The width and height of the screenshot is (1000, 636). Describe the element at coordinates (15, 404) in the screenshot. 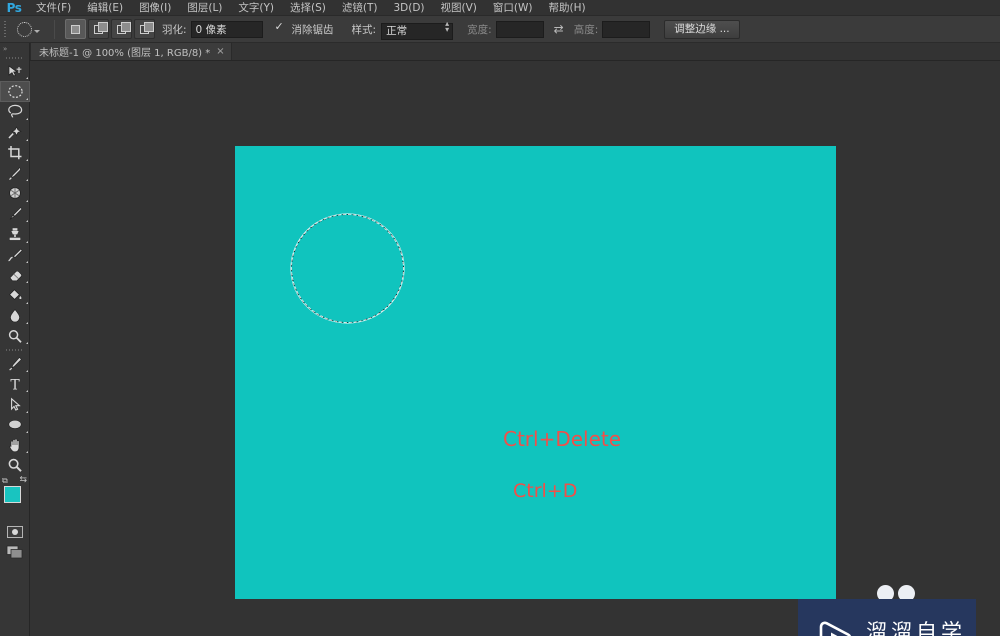

I see `path-selection-tool` at that location.